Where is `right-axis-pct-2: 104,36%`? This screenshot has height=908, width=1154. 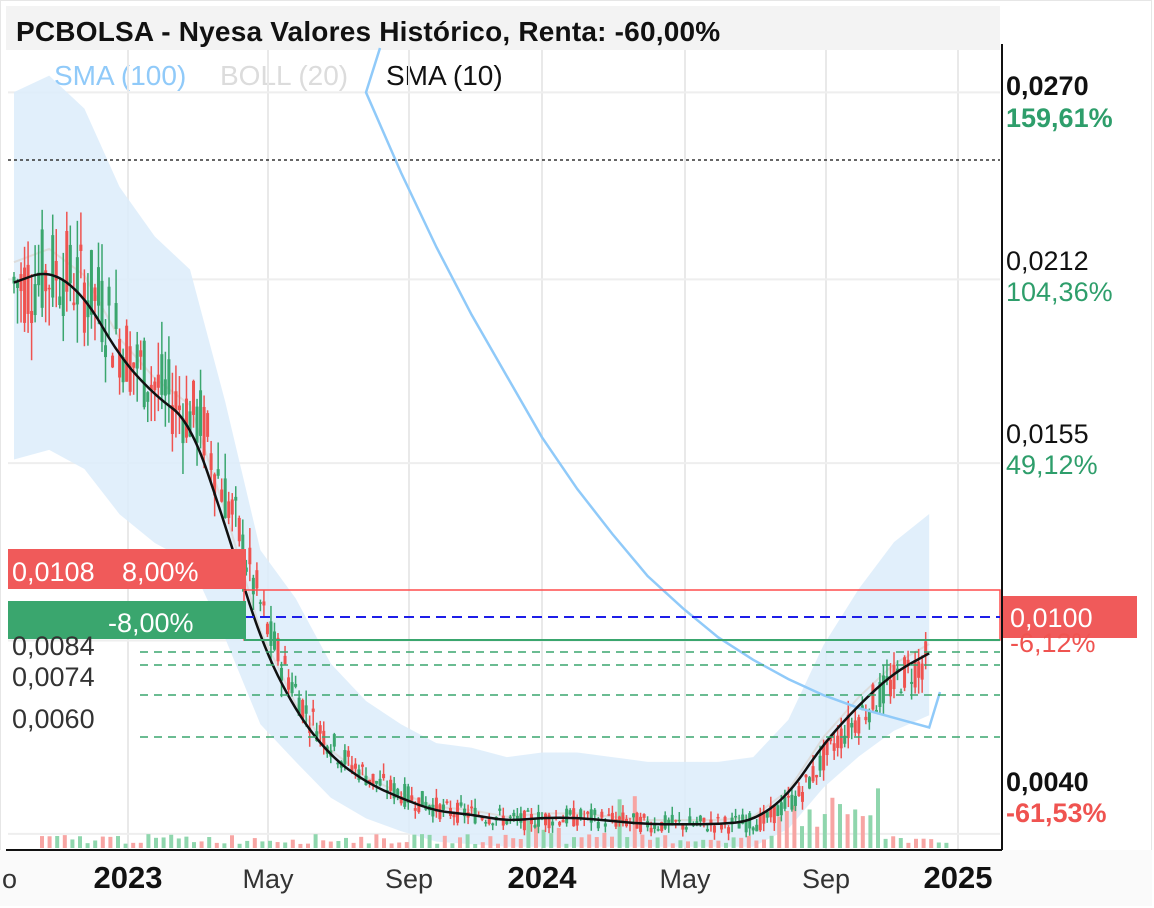 right-axis-pct-2: 104,36% is located at coordinates (1059, 292).